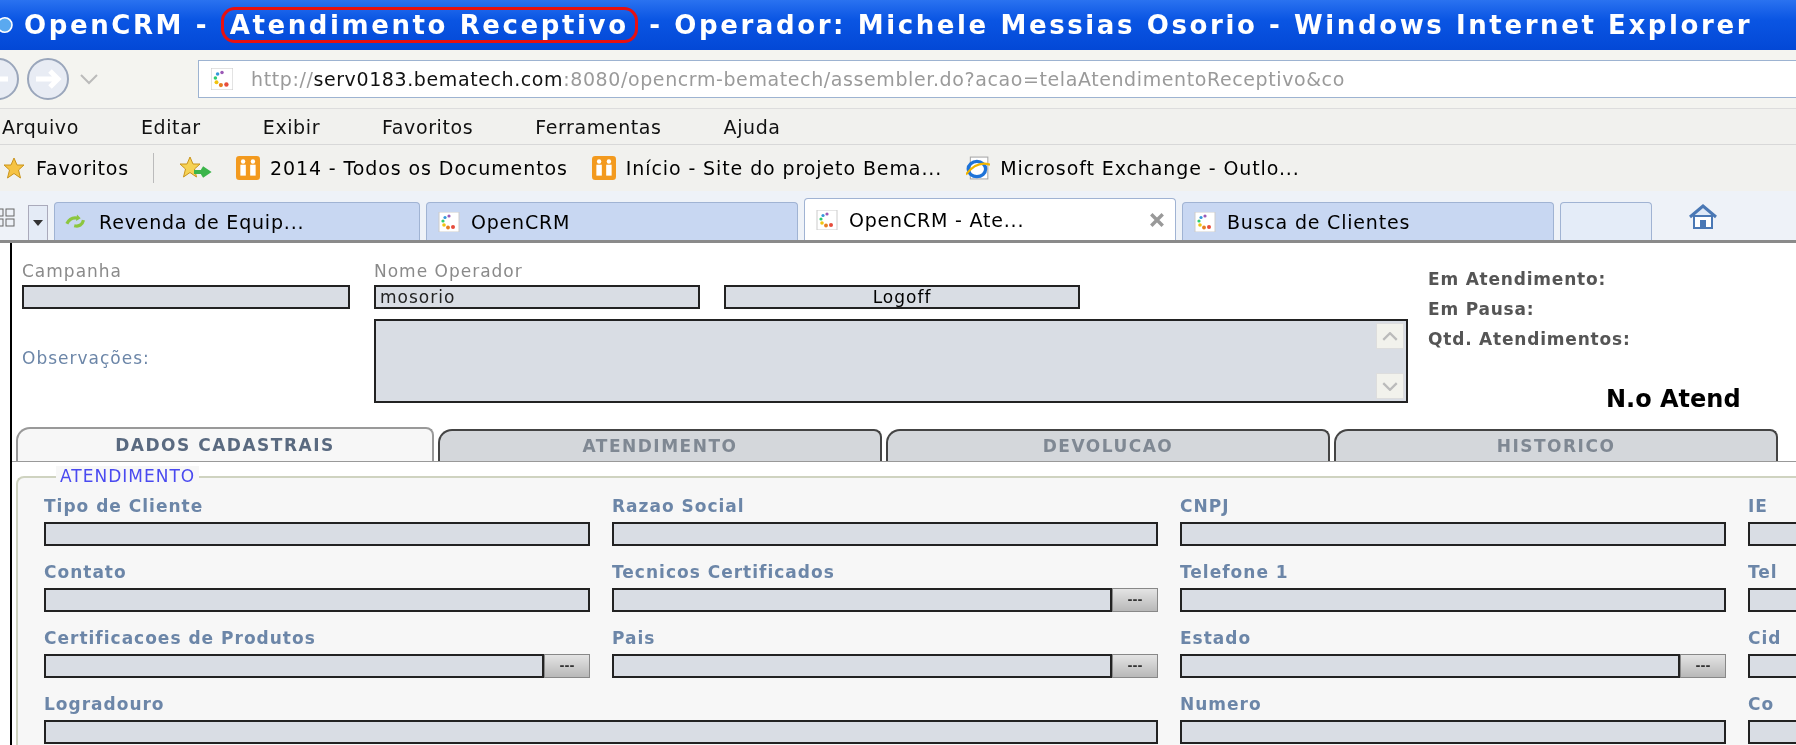 This screenshot has height=745, width=1796. I want to click on logoff-button: Logoff, so click(902, 297).